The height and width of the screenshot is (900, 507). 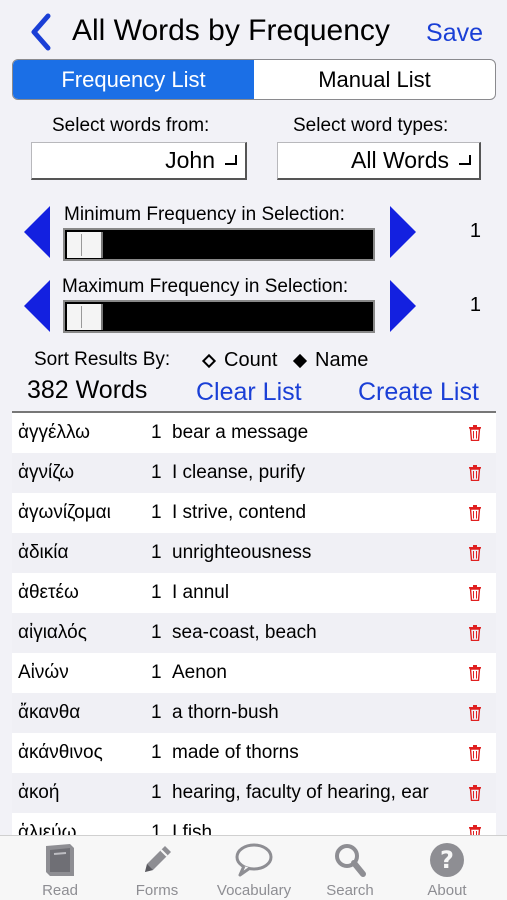 What do you see at coordinates (475, 231) in the screenshot?
I see `min-frequency-value: 1` at bounding box center [475, 231].